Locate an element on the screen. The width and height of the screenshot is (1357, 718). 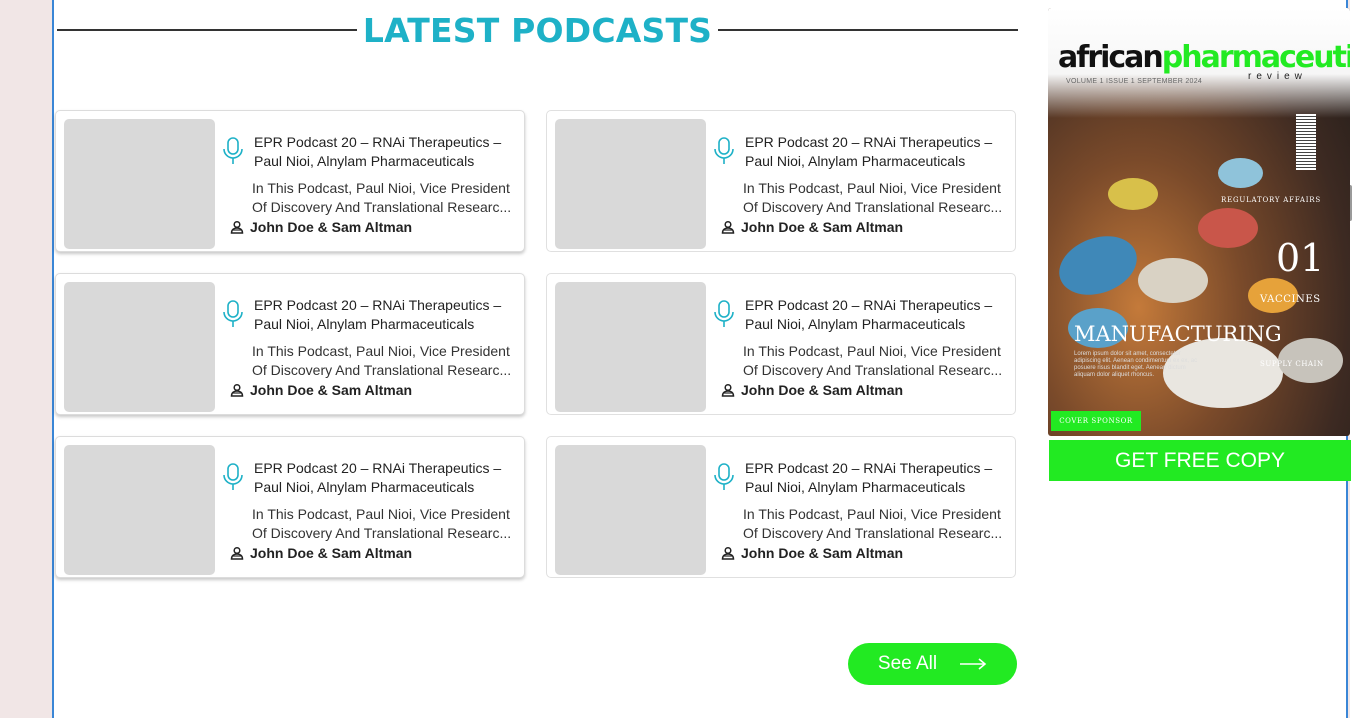
magazine-volume: VOLUME 1 ISSUE 1 SEPTEMBER 2024 is located at coordinates (1134, 81).